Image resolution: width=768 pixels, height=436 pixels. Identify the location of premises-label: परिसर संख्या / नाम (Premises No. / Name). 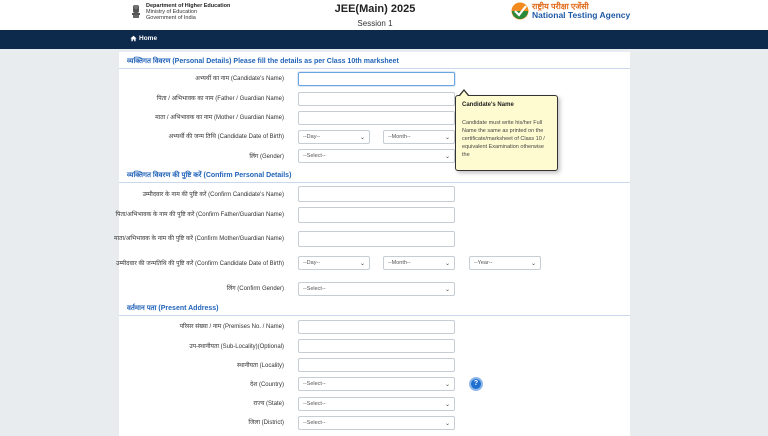
(231, 327).